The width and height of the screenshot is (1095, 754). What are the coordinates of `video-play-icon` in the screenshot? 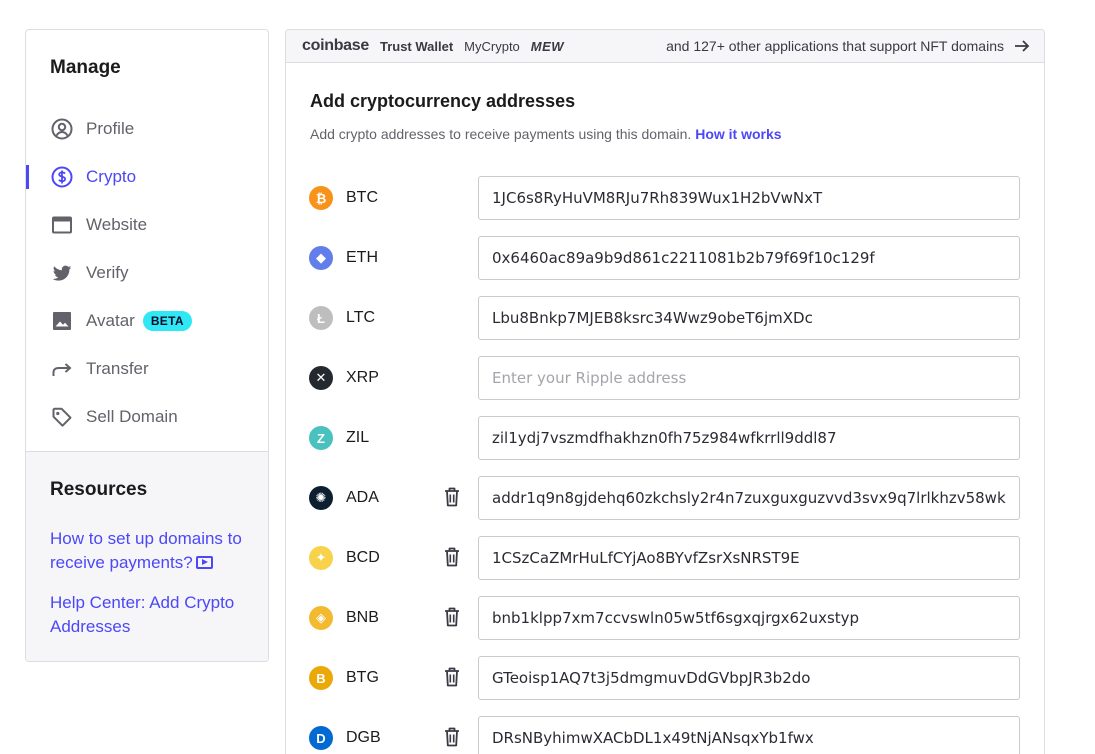 It's located at (204, 562).